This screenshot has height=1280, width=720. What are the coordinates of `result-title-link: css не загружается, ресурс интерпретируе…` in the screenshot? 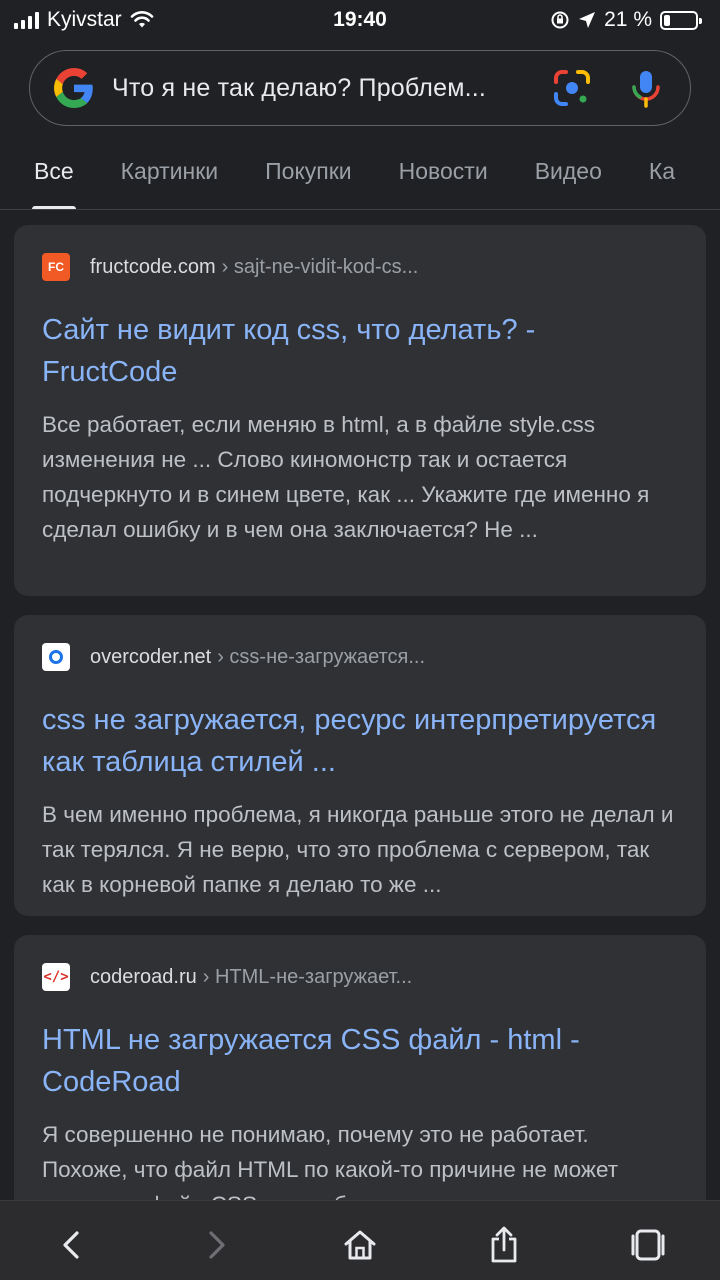 It's located at (360, 741).